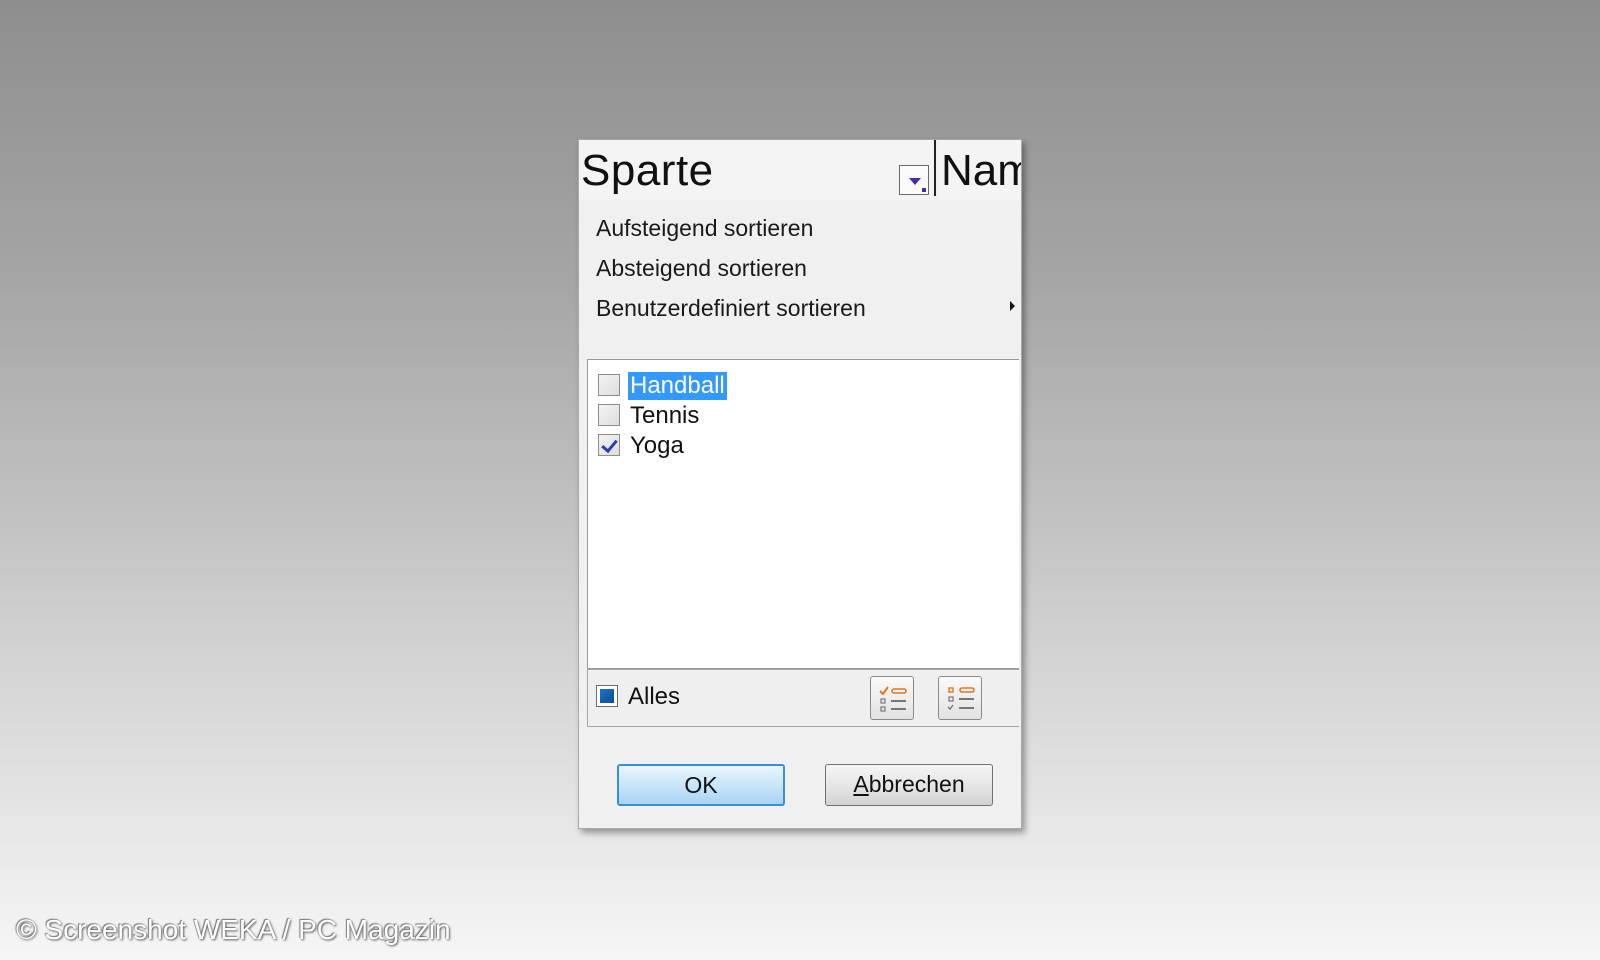  Describe the element at coordinates (654, 696) in the screenshot. I see `select-all-label: Alles` at that location.